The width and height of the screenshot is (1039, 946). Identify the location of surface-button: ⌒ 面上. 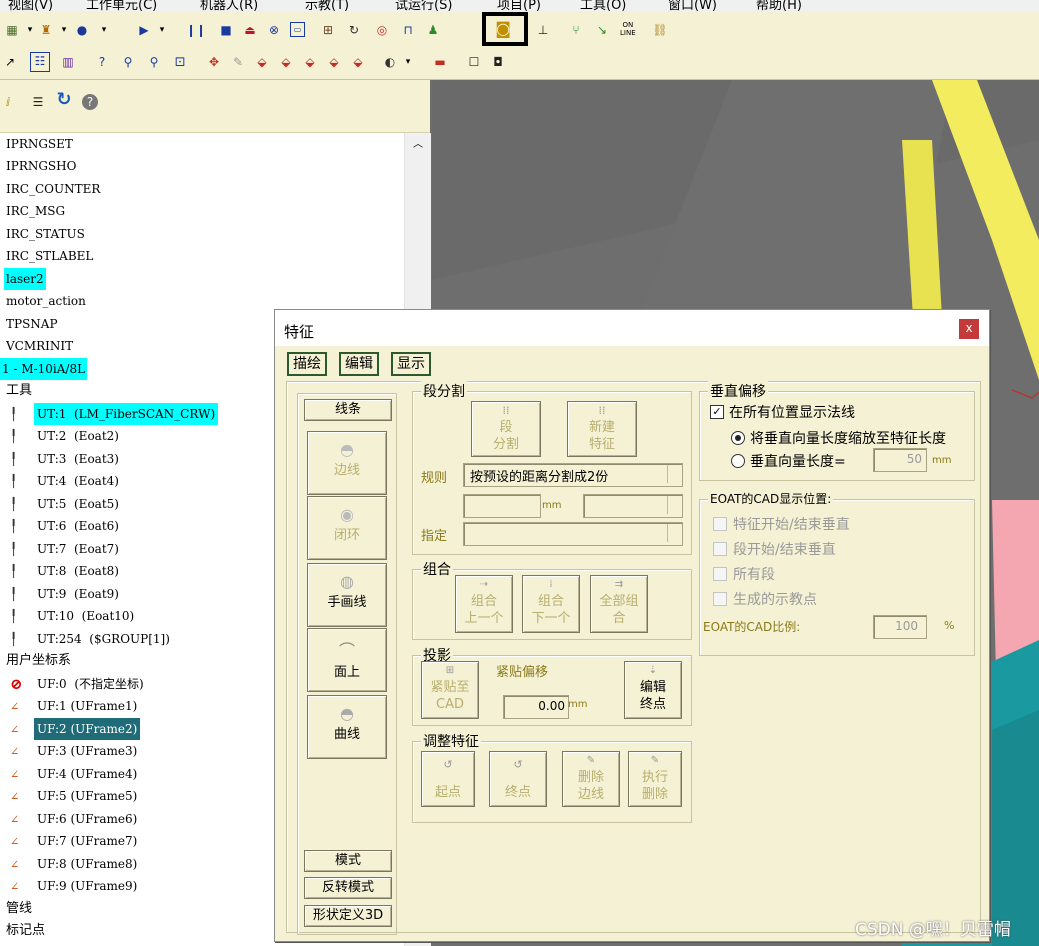
(347, 660).